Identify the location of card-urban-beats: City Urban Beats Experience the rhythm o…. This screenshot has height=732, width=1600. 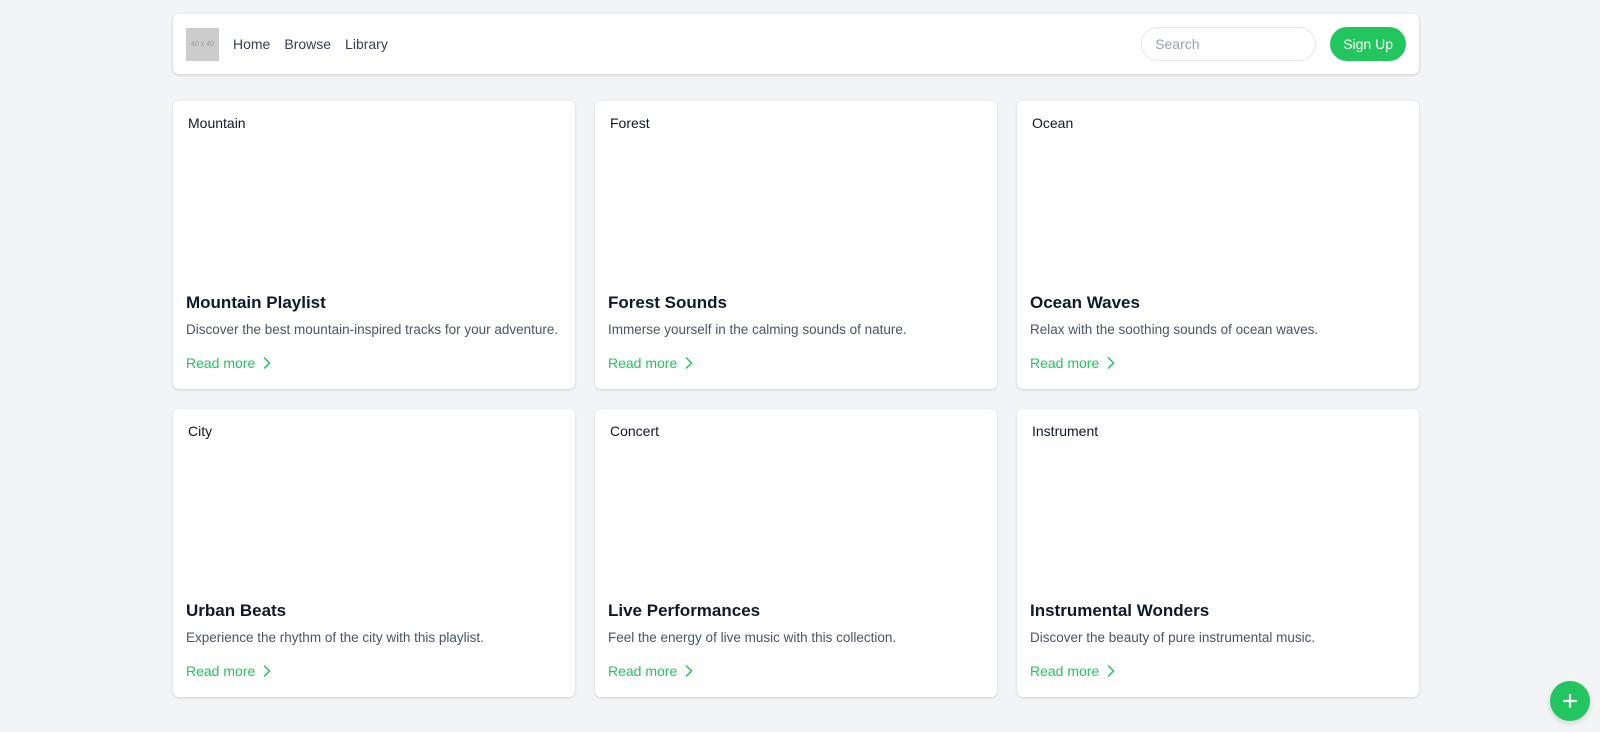
(374, 553).